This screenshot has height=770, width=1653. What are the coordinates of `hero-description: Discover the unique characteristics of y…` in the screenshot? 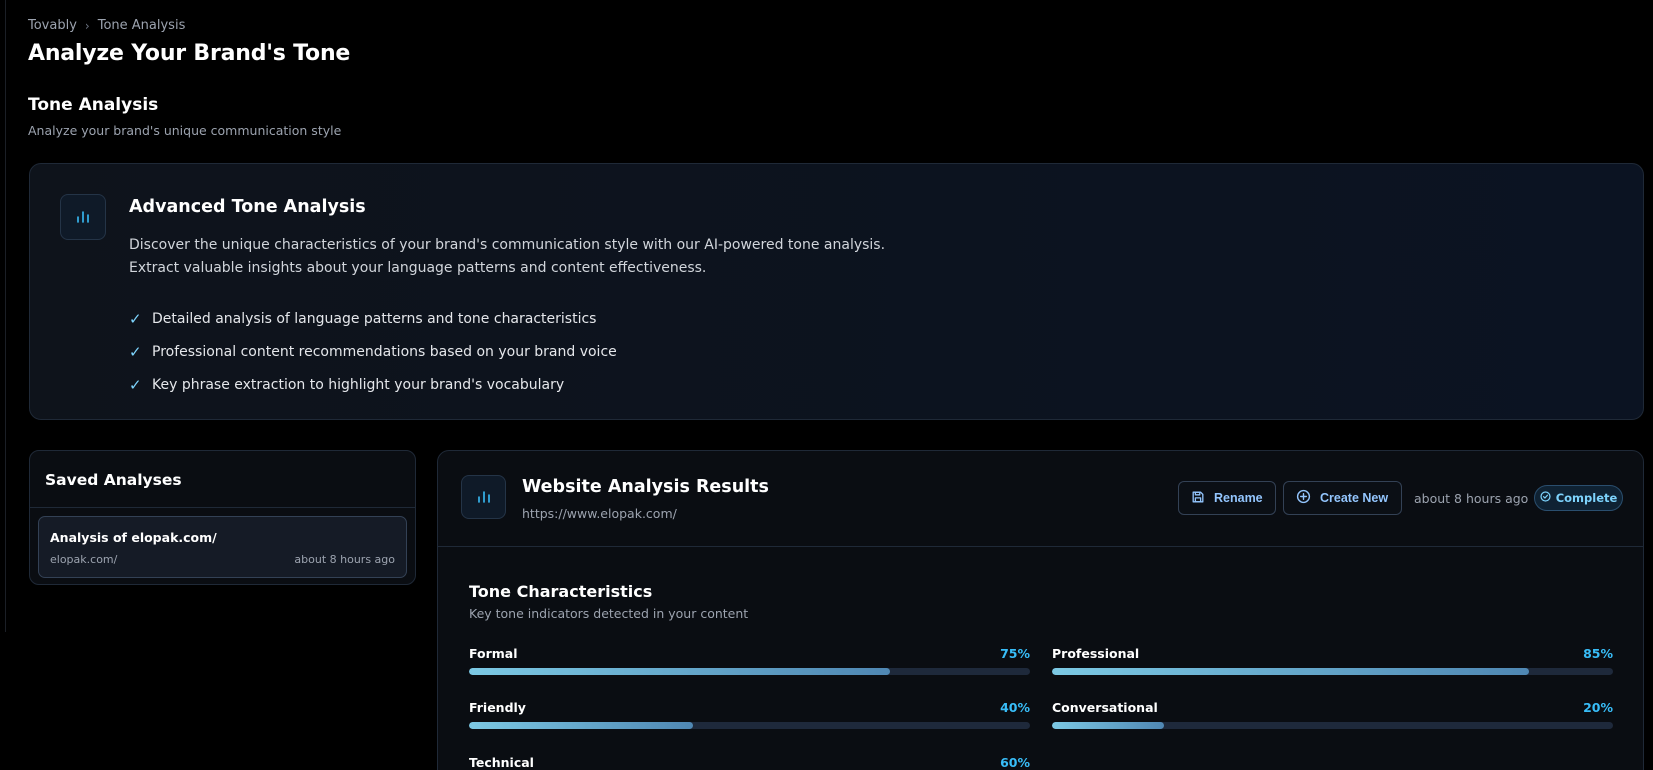 It's located at (579, 257).